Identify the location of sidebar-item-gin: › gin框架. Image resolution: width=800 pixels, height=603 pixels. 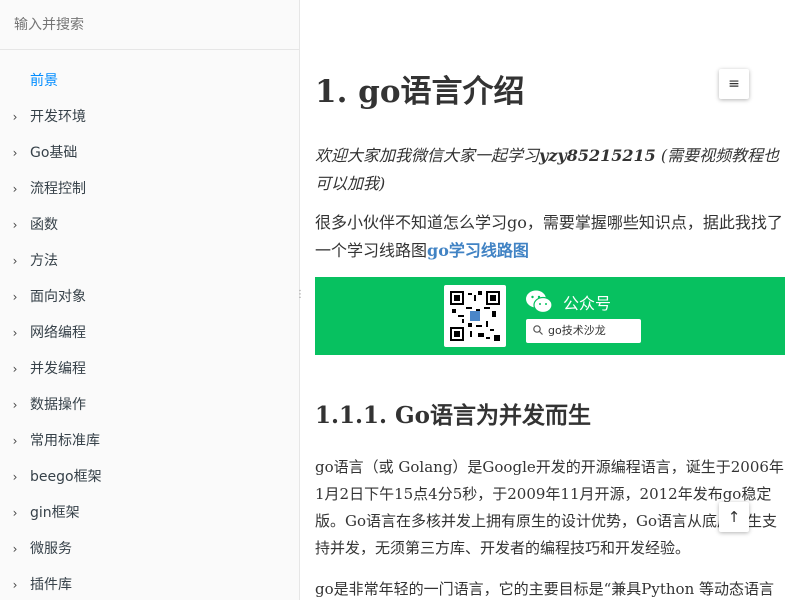
(149, 513).